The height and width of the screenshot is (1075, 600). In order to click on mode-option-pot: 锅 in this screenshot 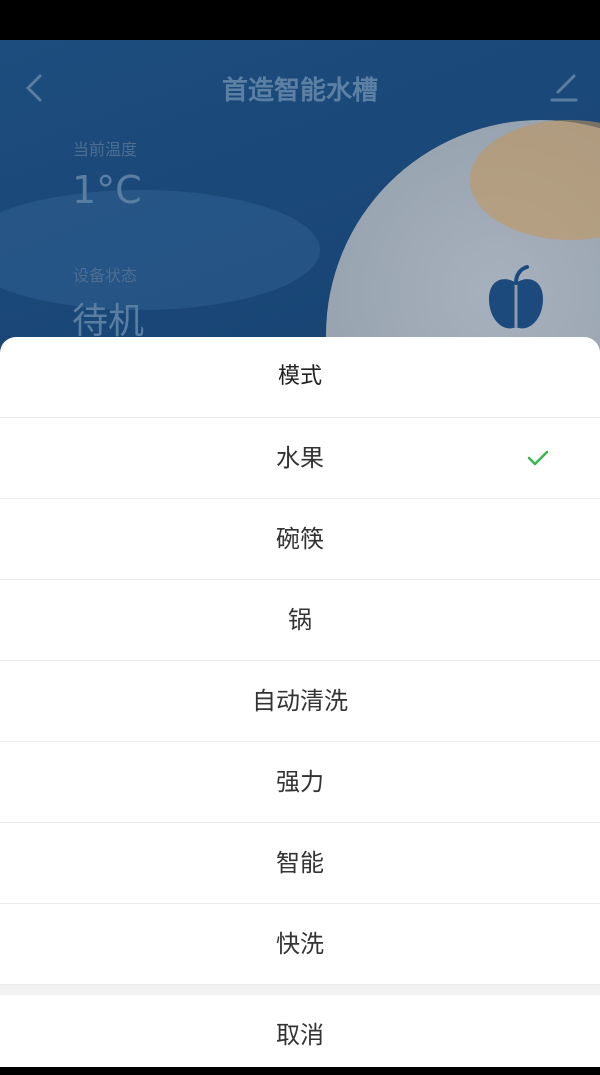, I will do `click(300, 620)`.